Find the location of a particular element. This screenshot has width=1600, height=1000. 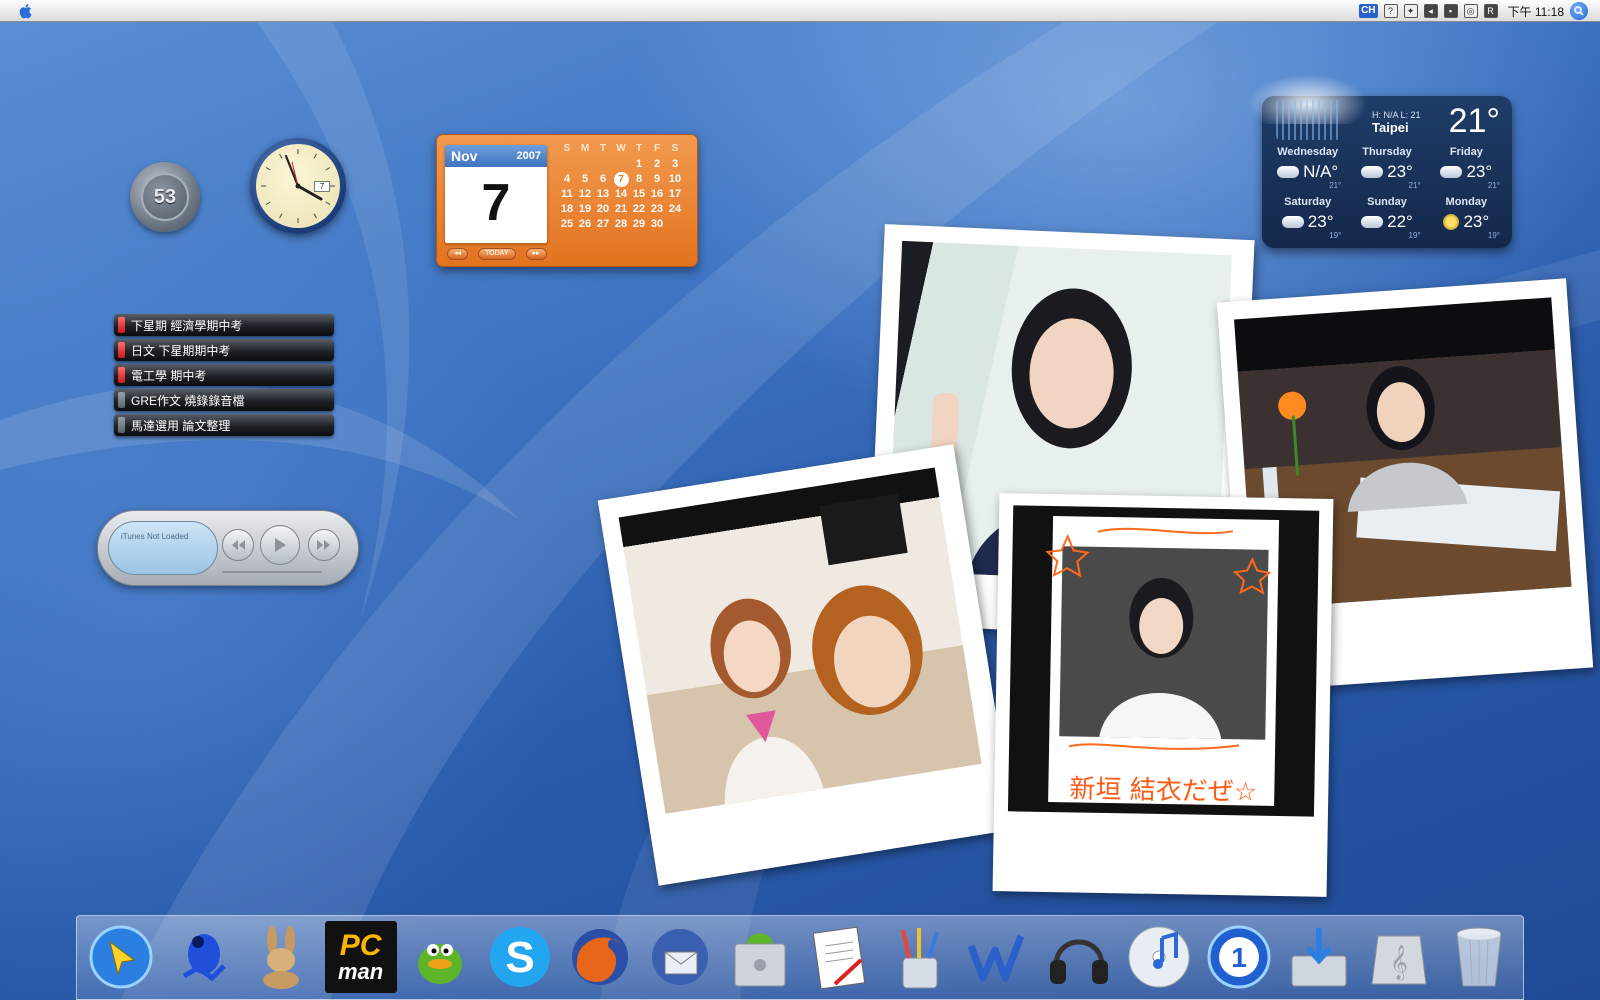

calendar-date: 26 is located at coordinates (585, 224).